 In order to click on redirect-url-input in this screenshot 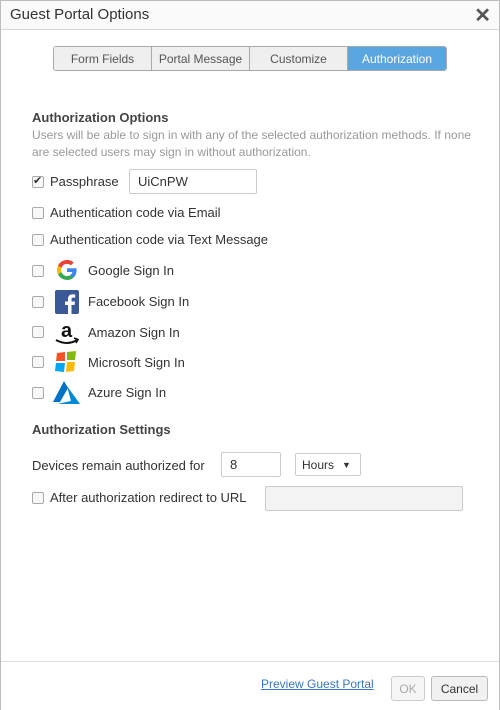, I will do `click(364, 498)`.